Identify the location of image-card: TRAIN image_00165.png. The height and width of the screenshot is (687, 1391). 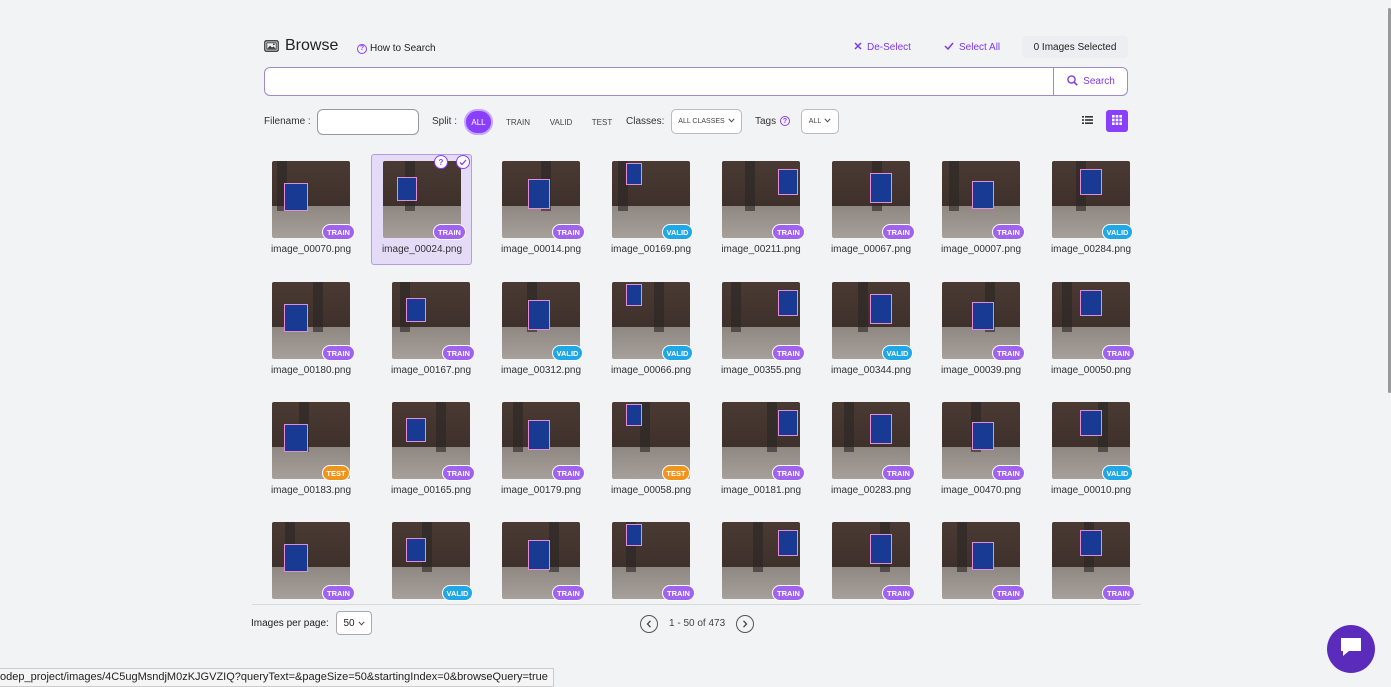
(423, 447).